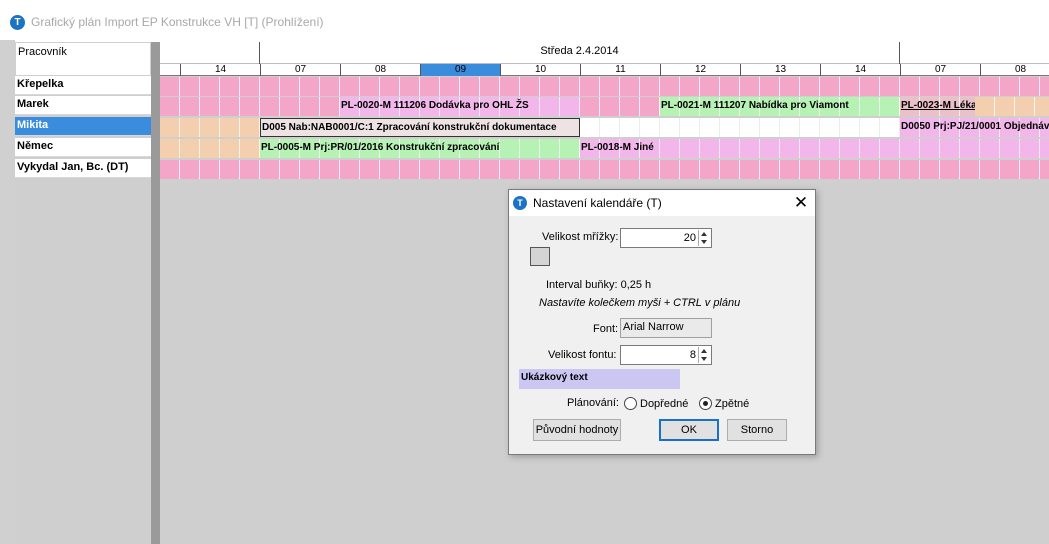  What do you see at coordinates (435, 105) in the screenshot?
I see `task-label: PL-0020-M 111206 Dodávka pro OHL ŽS` at bounding box center [435, 105].